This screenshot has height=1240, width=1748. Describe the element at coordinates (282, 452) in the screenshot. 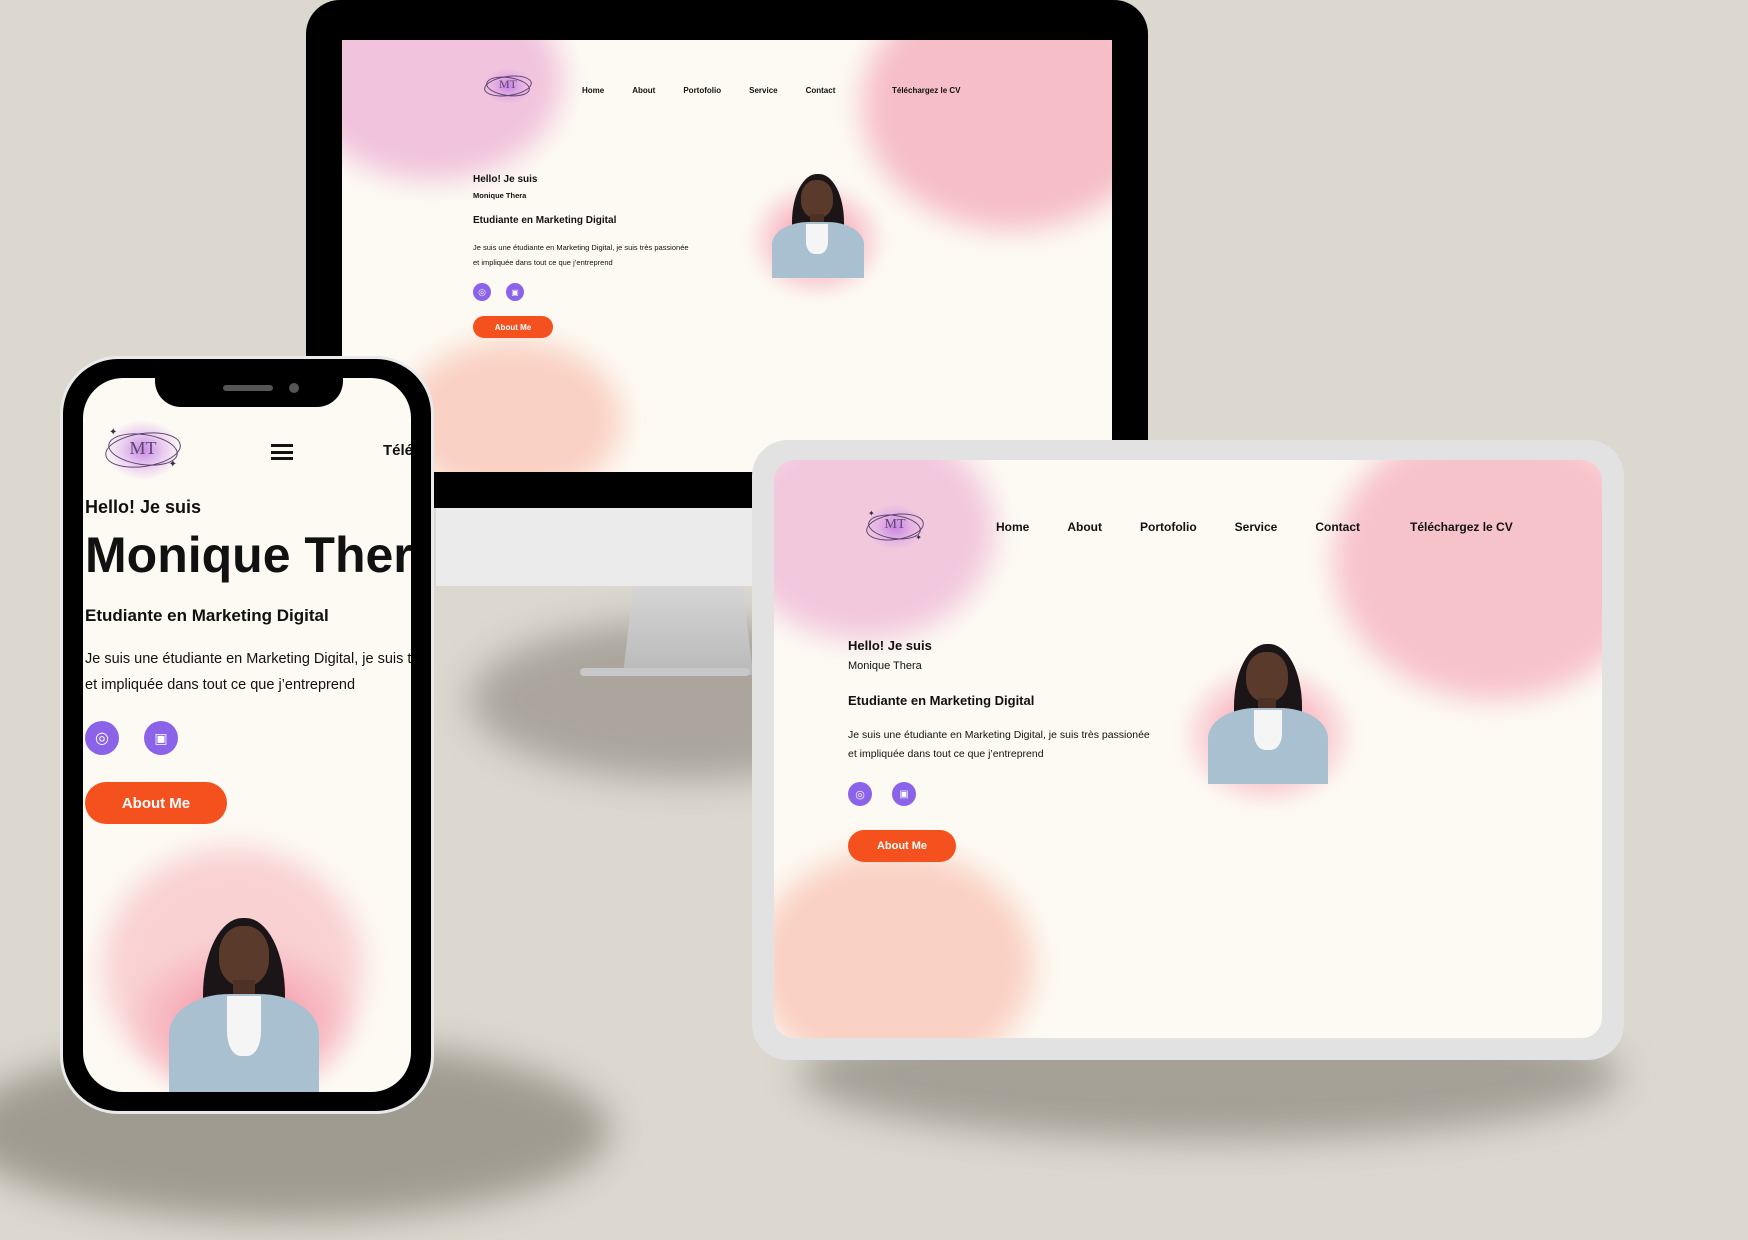

I see `hamburger-menu-icon` at that location.